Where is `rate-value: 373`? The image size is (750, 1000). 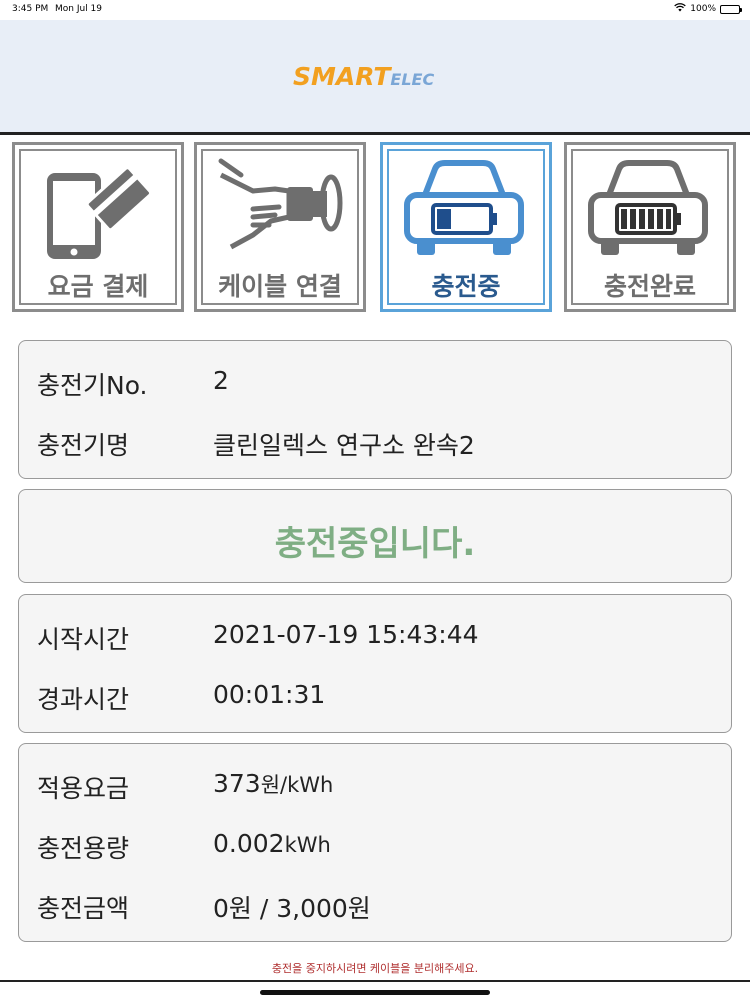 rate-value: 373 is located at coordinates (237, 783).